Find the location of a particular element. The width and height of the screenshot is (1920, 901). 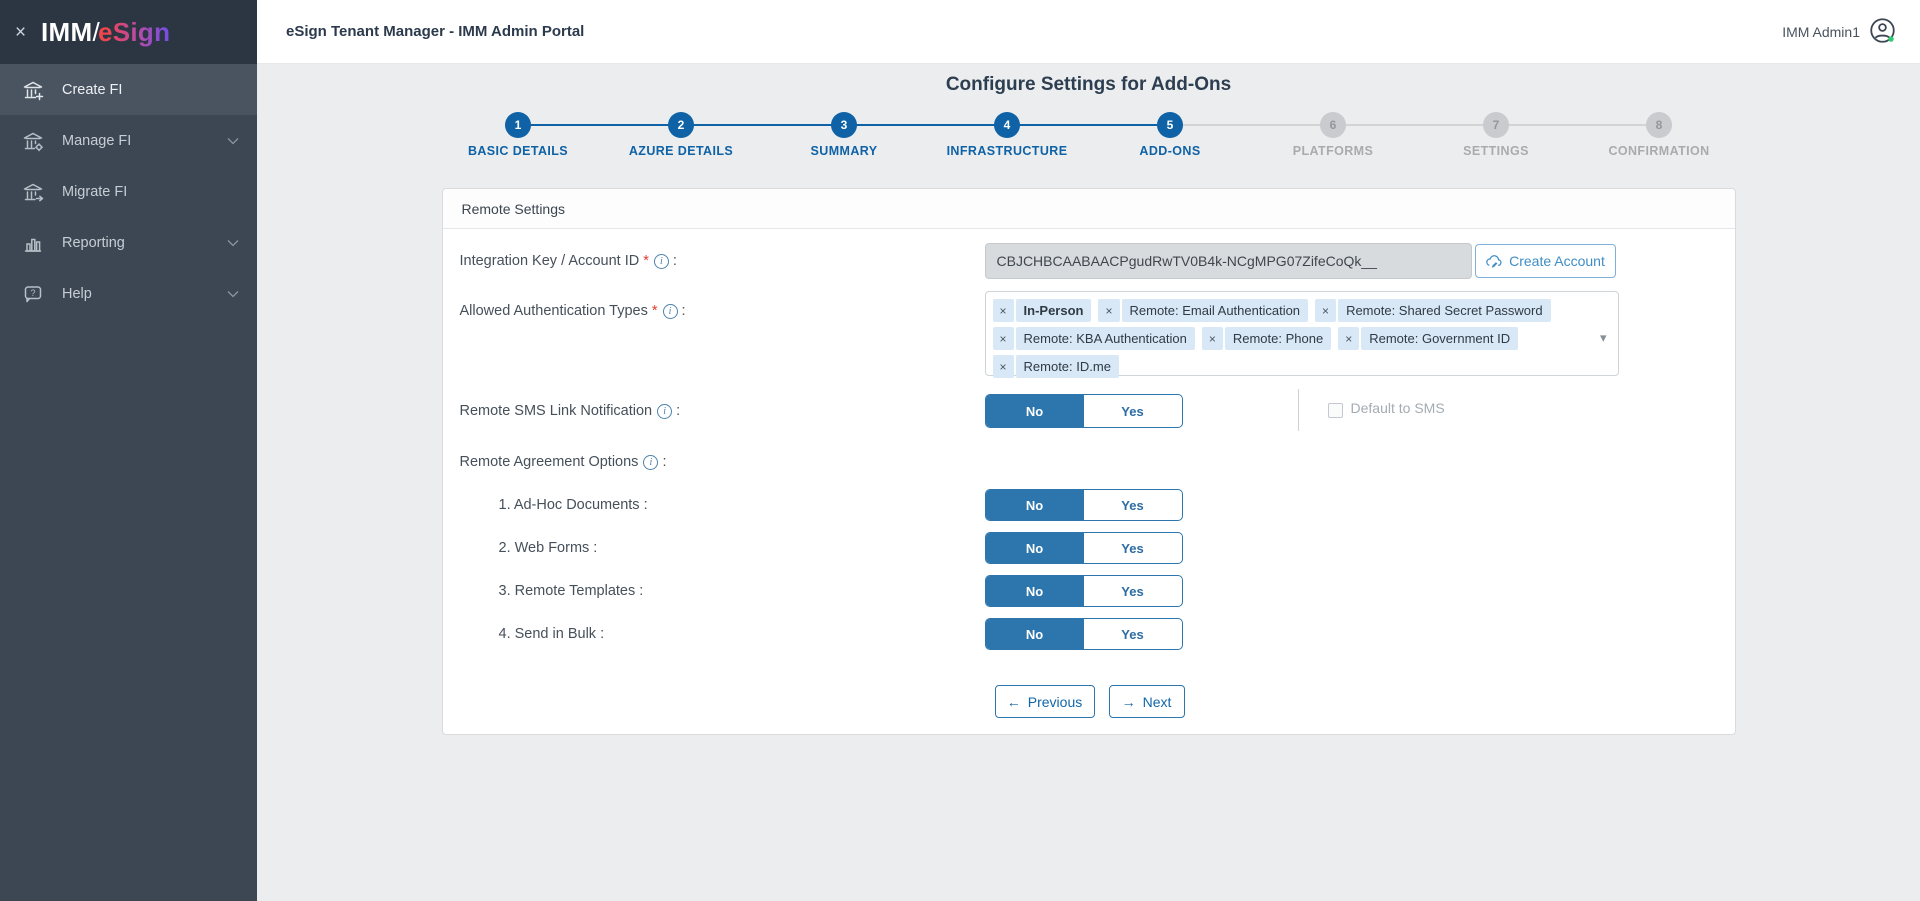

web-forms-toggle-no: No is located at coordinates (1034, 548).